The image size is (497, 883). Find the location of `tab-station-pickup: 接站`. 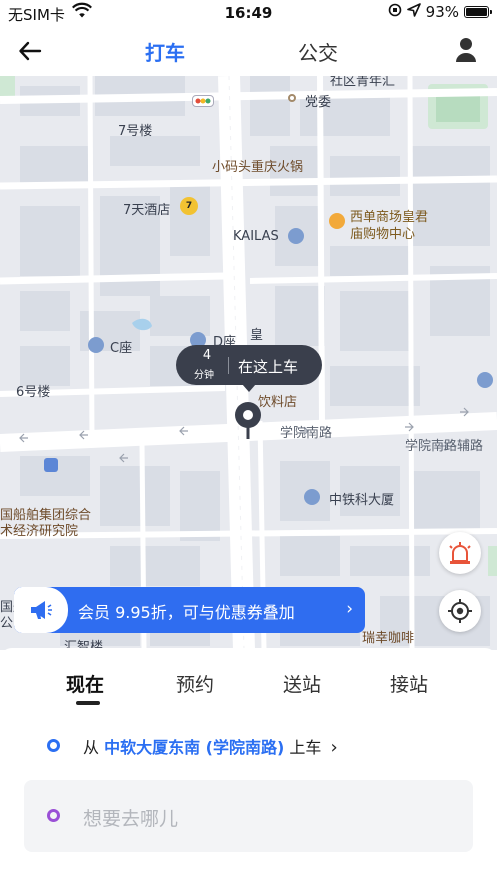

tab-station-pickup: 接站 is located at coordinates (409, 683).